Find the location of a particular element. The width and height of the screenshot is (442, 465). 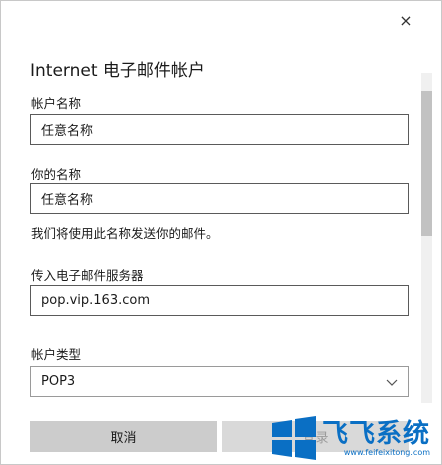

scrollbar-thumb is located at coordinates (426, 163).